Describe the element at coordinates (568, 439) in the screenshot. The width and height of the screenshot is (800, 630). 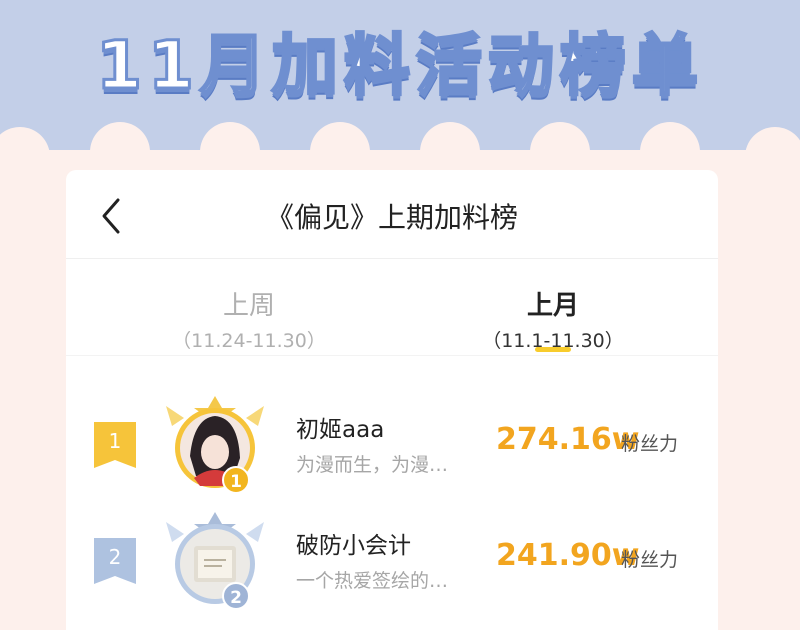
I see `fan-power-score: 274.16w` at that location.